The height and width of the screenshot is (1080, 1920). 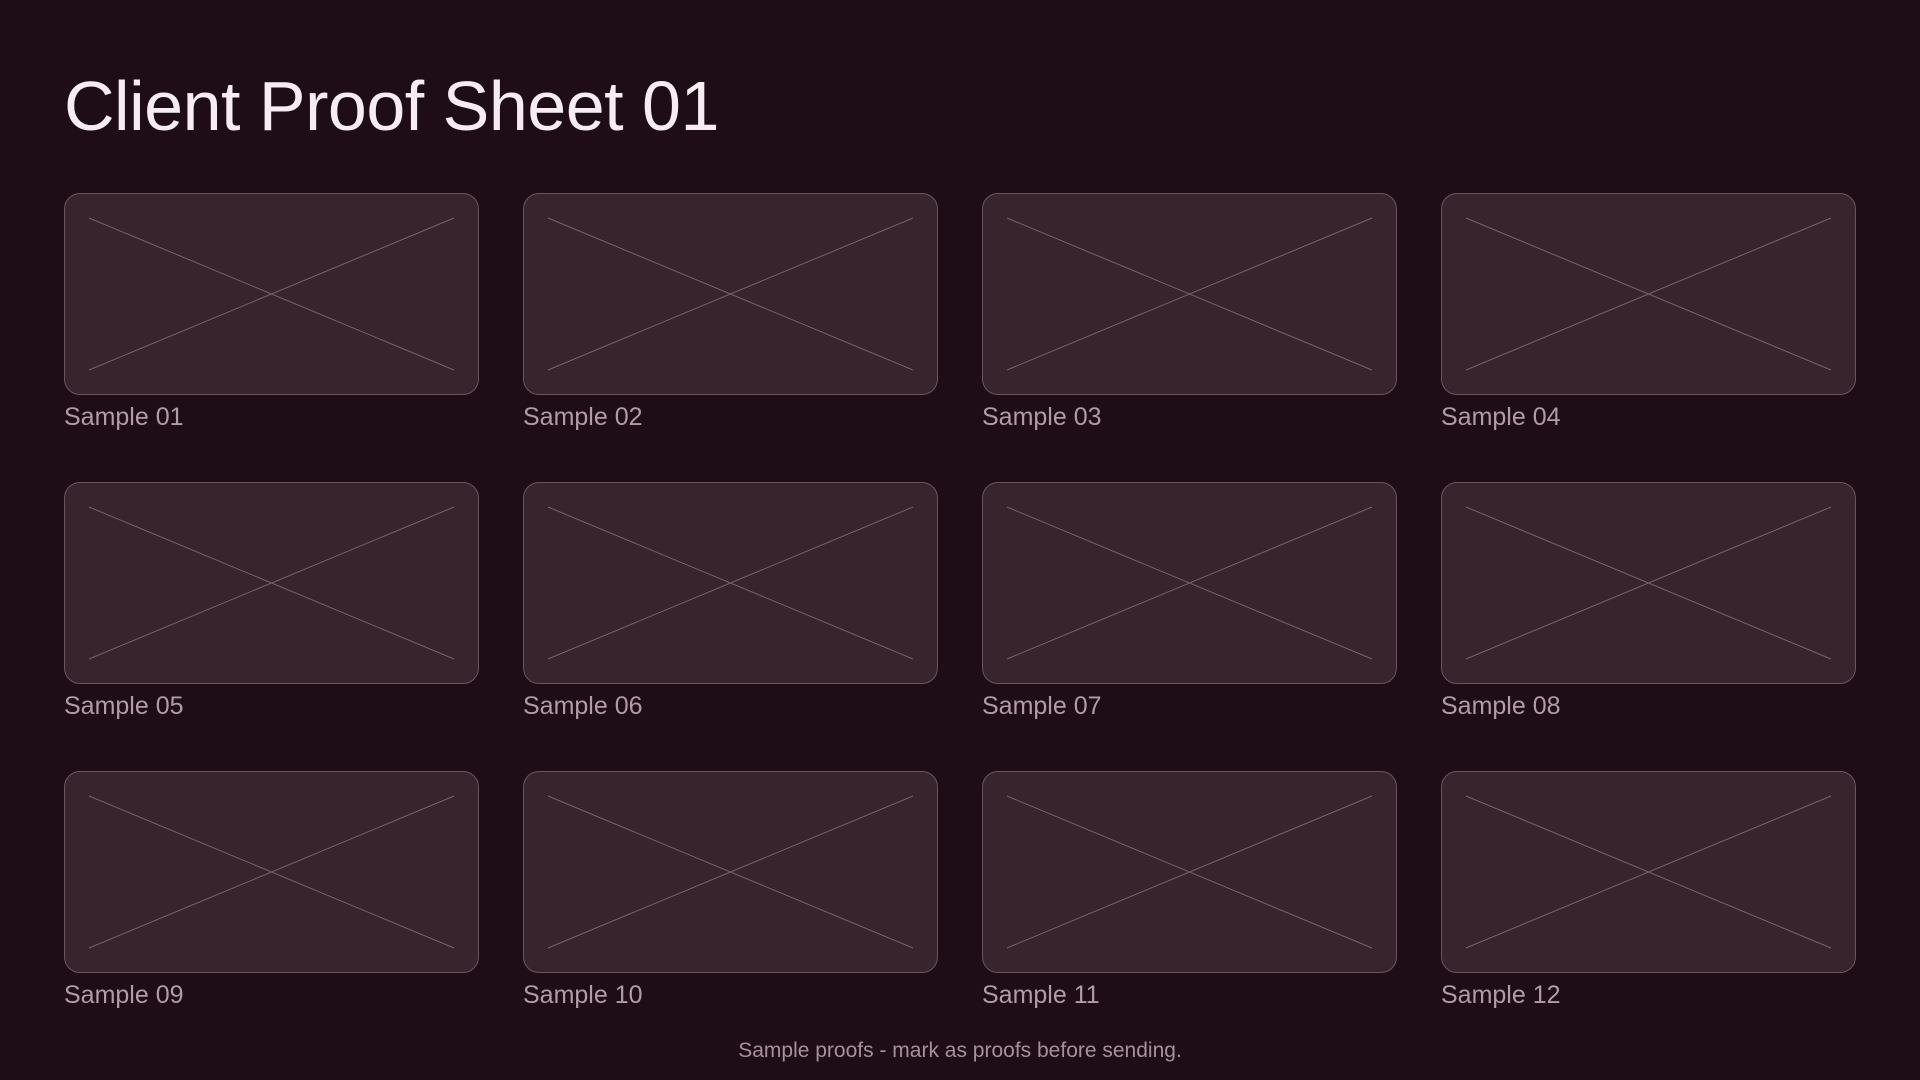 I want to click on sample-label: Sample 08, so click(x=1501, y=706).